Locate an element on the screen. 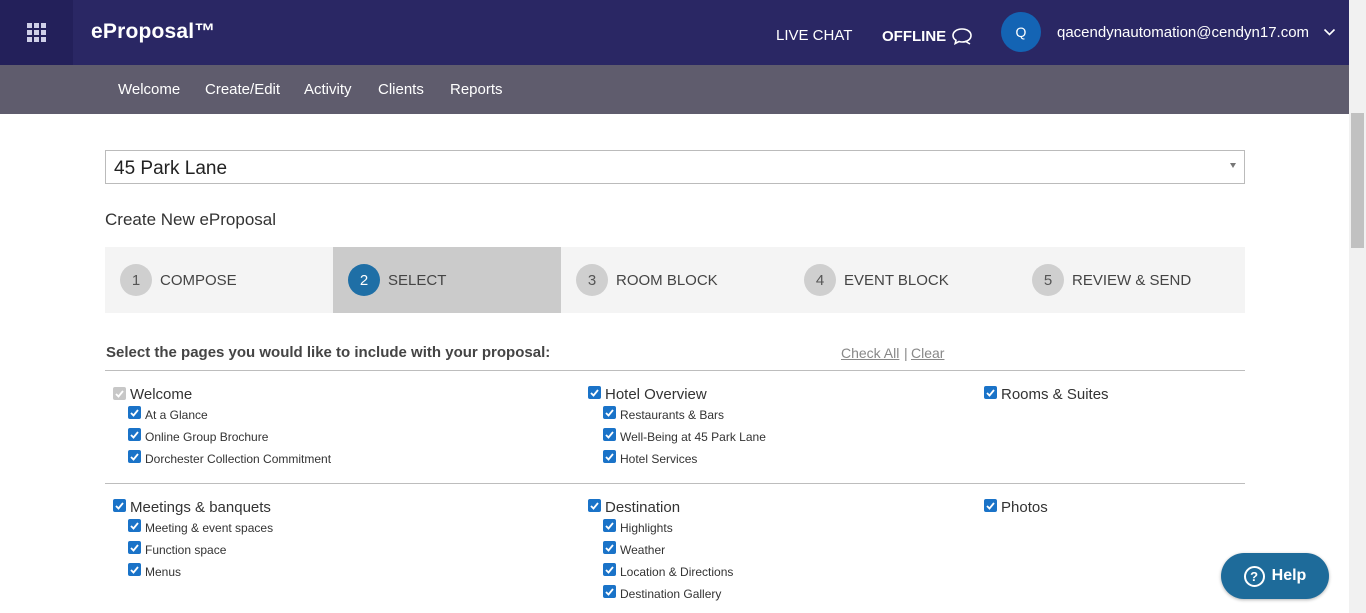 This screenshot has height=613, width=1366. checkbox-meetings-banquets is located at coordinates (119, 505).